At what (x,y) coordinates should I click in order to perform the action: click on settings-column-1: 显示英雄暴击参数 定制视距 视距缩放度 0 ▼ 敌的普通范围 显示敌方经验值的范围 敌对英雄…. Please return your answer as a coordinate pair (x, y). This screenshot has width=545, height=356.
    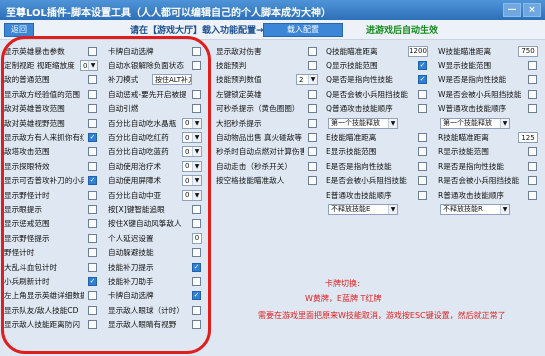
    Looking at the image, I should click on (54, 188).